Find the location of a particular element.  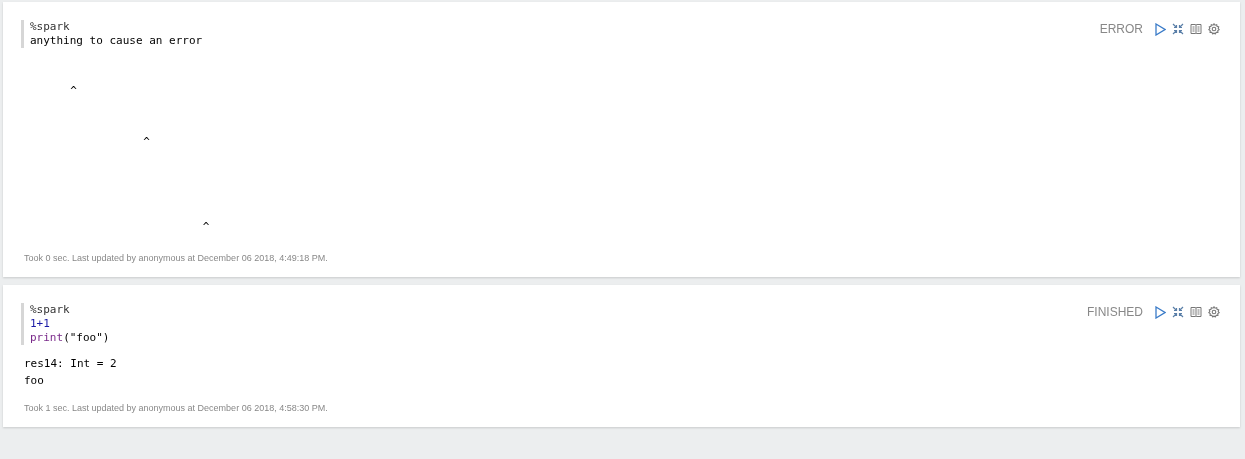

footer-text: Took 1 sec. Last updated by anonymous at December 06 2018, 4:58:30 PM. is located at coordinates (176, 408).